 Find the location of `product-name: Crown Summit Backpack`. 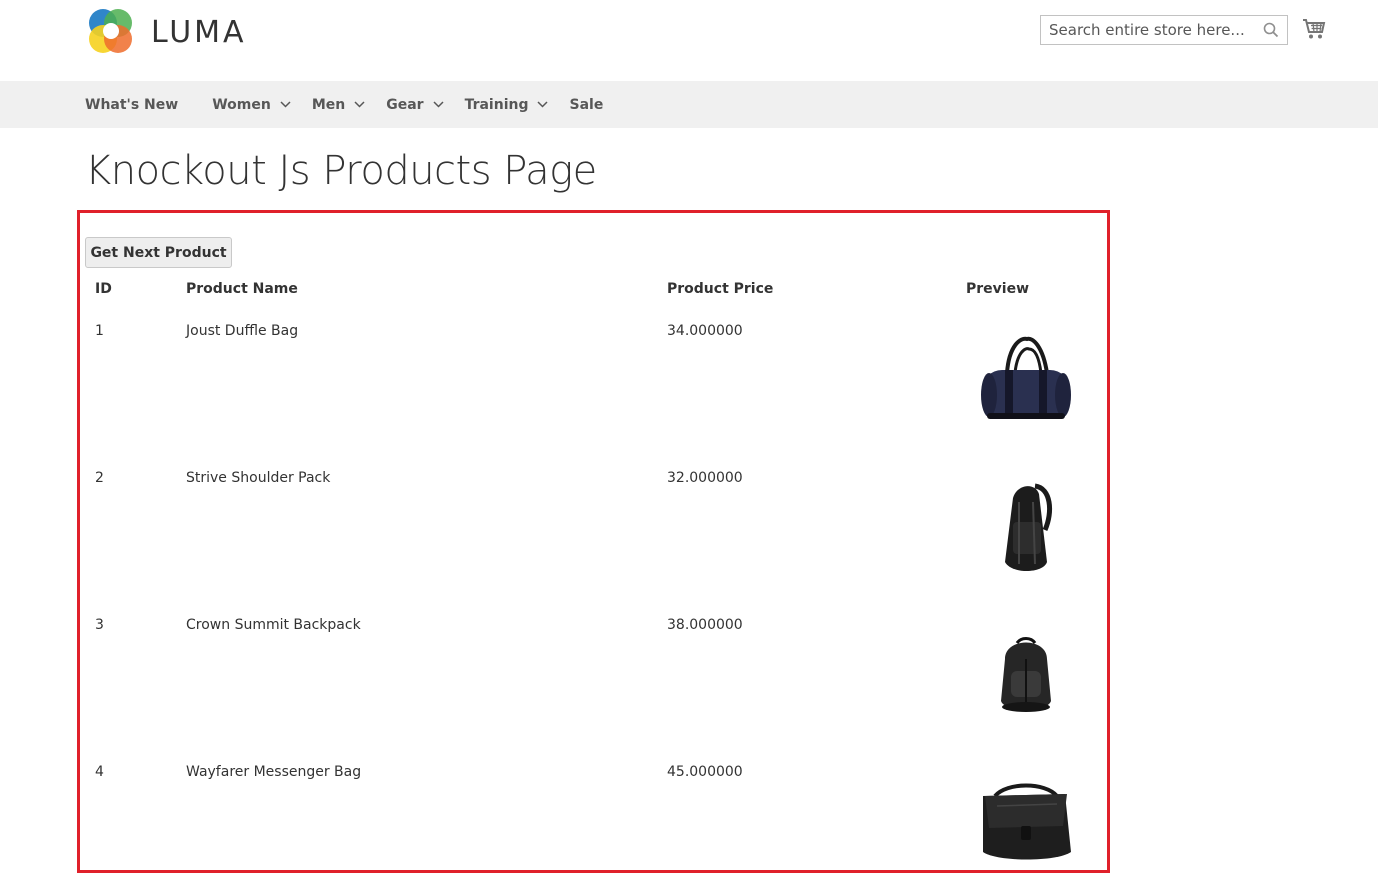

product-name: Crown Summit Backpack is located at coordinates (273, 625).